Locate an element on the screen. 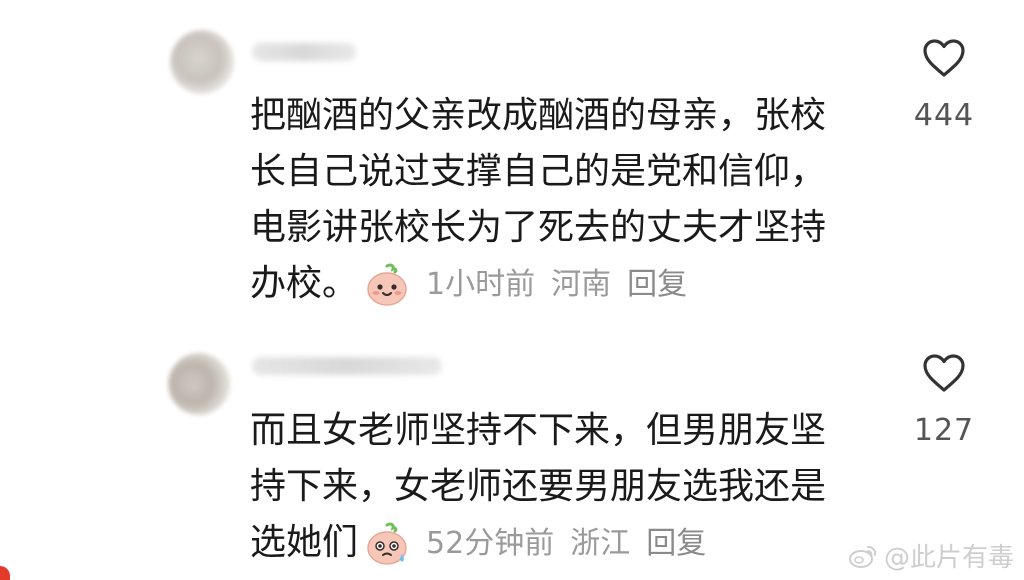 This screenshot has width=1024, height=580. weibo-logo-icon is located at coordinates (863, 556).